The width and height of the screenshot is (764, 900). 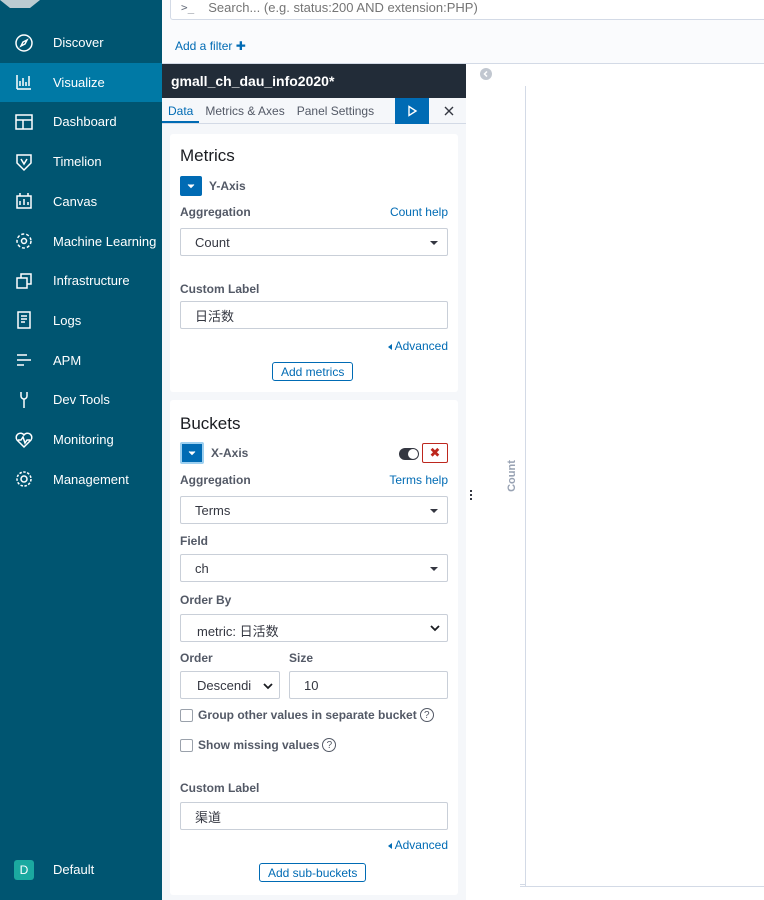 I want to click on bucket-advanced-label: Advanced, so click(x=421, y=845).